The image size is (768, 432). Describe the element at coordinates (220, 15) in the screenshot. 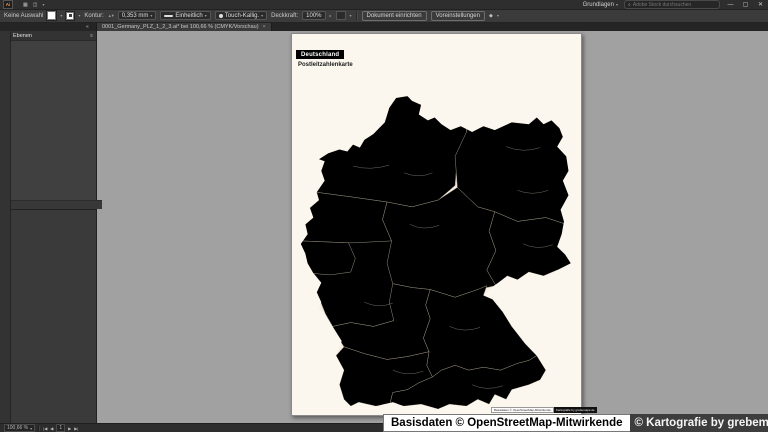

I see `brush-icon` at that location.